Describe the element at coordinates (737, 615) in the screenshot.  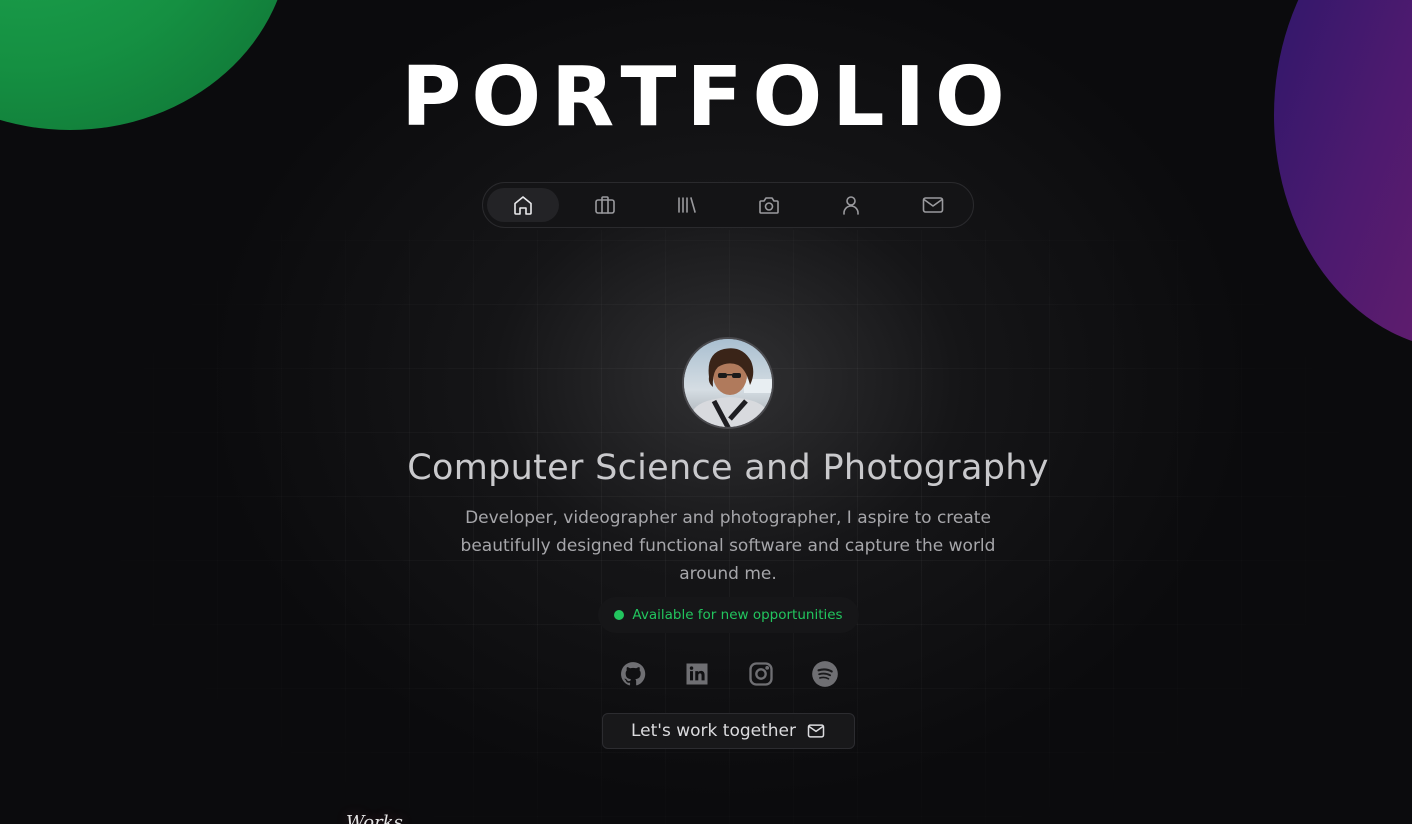
I see `availability-text: Available for new opportunities` at that location.